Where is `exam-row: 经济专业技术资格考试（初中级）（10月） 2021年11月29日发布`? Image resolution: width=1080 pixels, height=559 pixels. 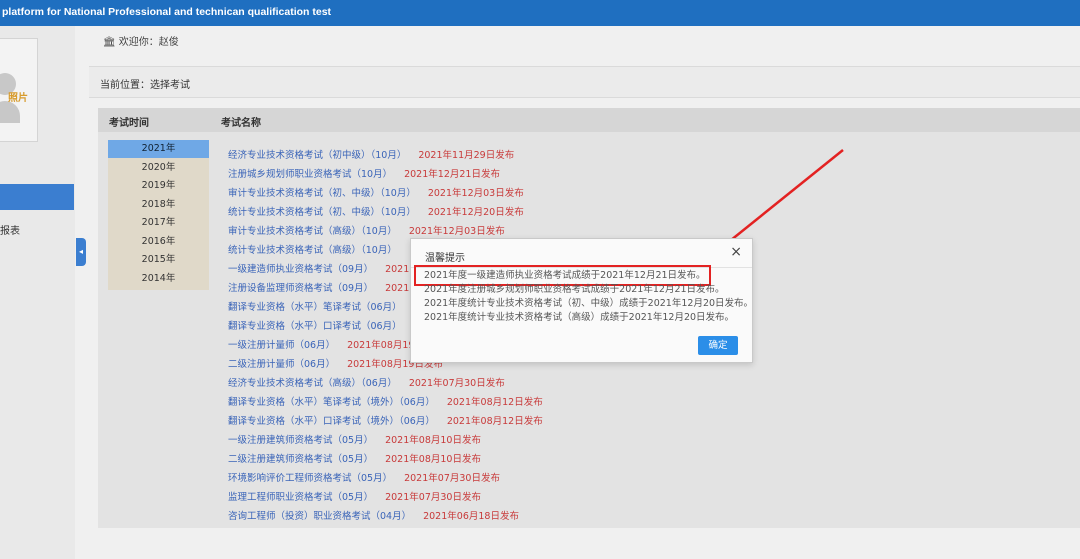
exam-row: 经济专业技术资格考试（初中级）（10月） 2021年11月29日发布 is located at coordinates (371, 156).